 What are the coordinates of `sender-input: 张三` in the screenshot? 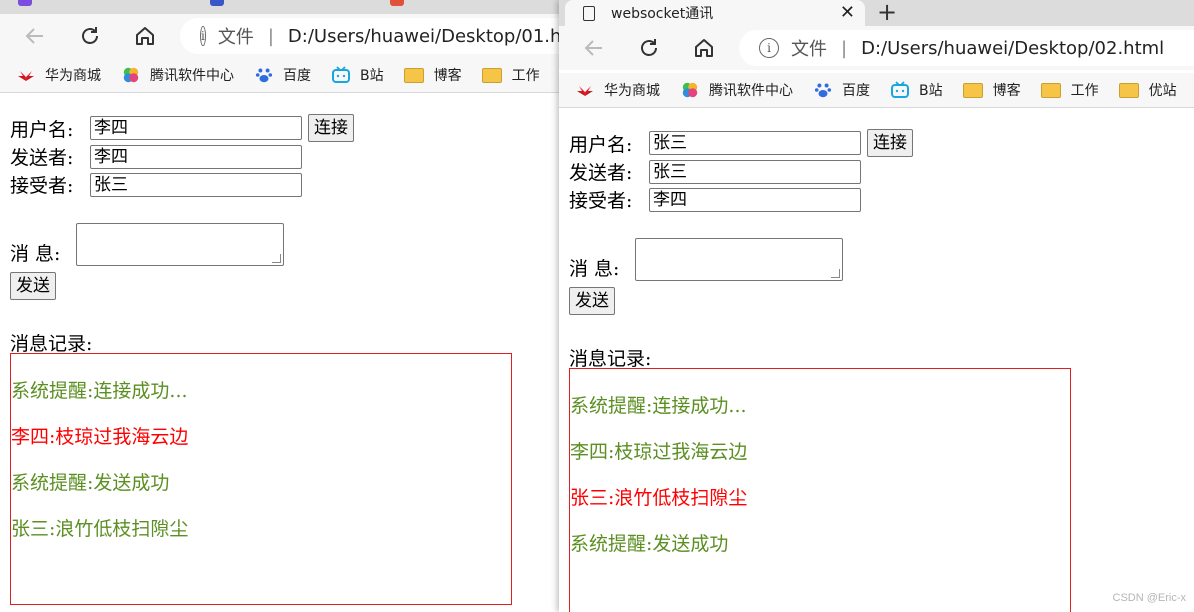 It's located at (755, 171).